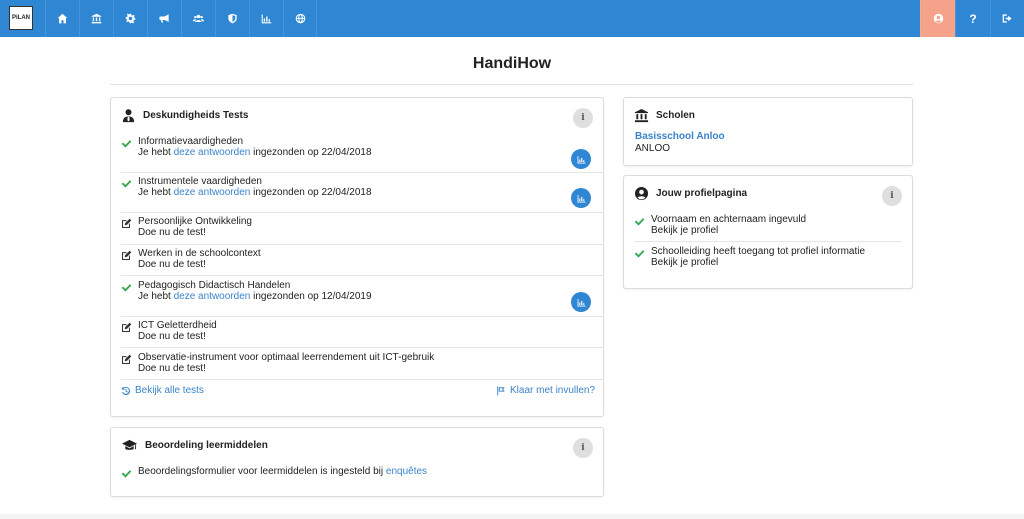  What do you see at coordinates (199, 253) in the screenshot?
I see `test-title: Werken in de schoolcontext` at bounding box center [199, 253].